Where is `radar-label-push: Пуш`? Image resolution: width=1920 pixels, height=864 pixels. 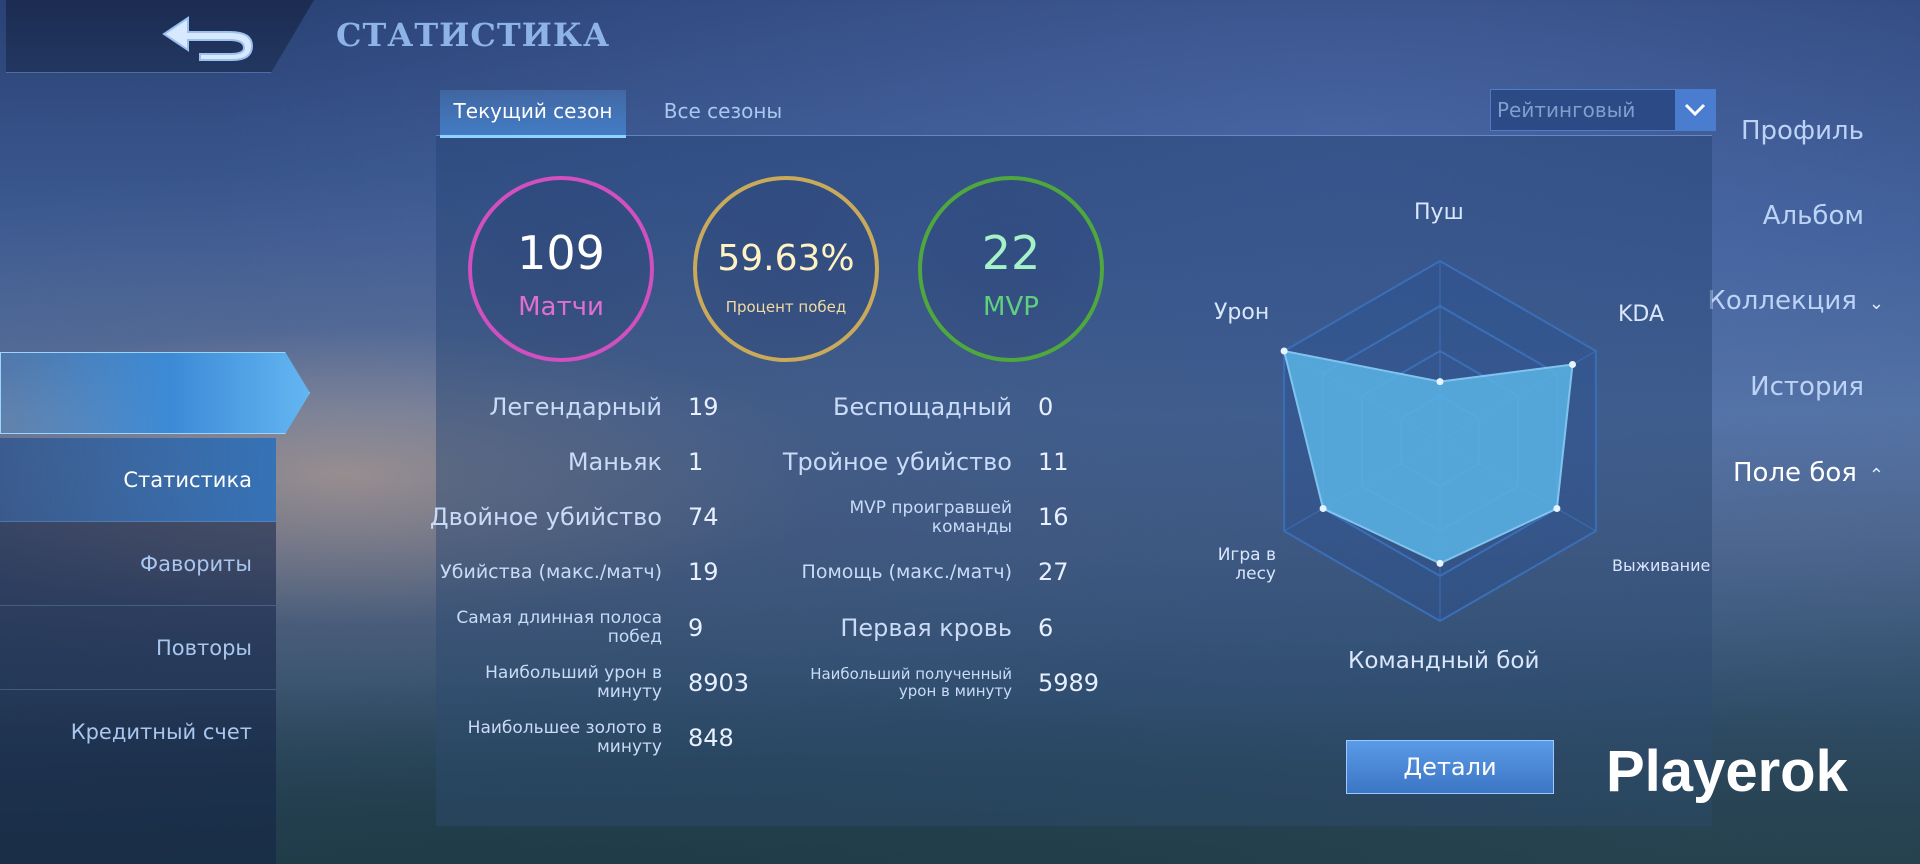
radar-label-push: Пуш is located at coordinates (1439, 212).